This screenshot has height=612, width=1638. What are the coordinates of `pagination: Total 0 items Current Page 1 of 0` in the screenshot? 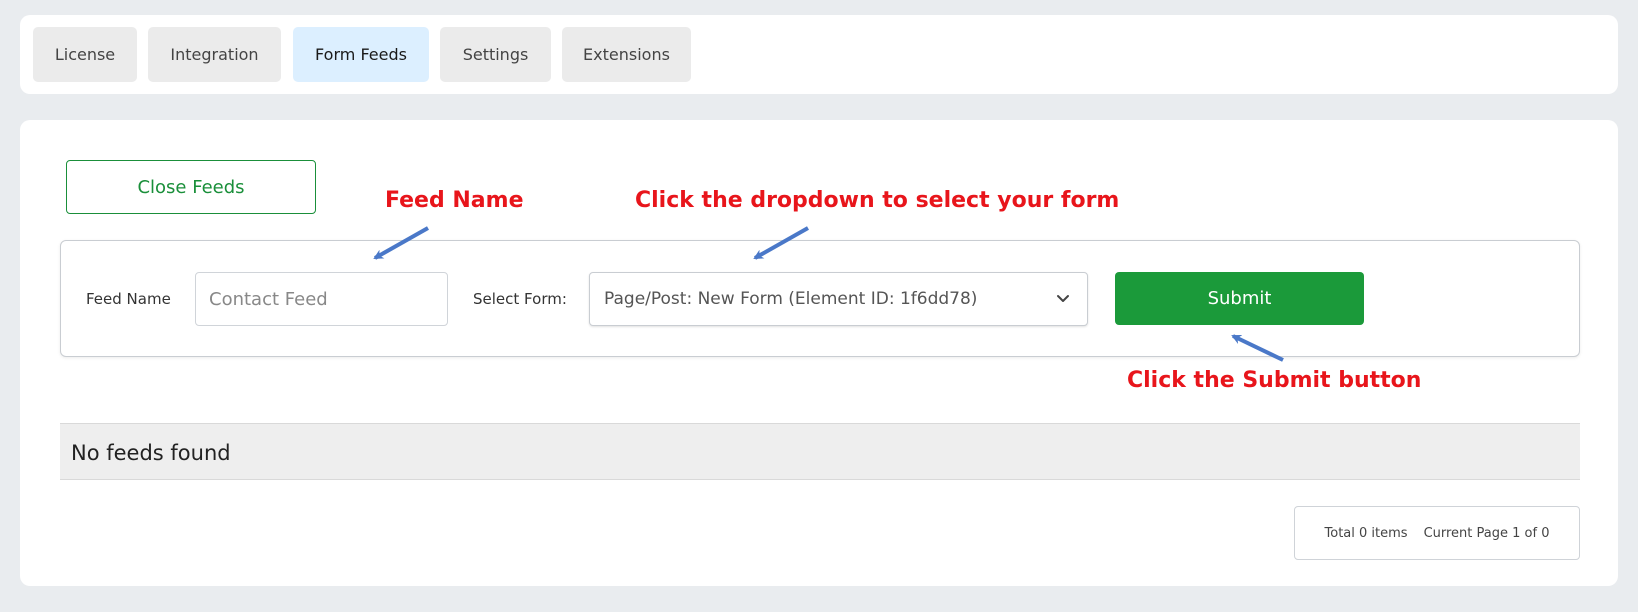 It's located at (1437, 533).